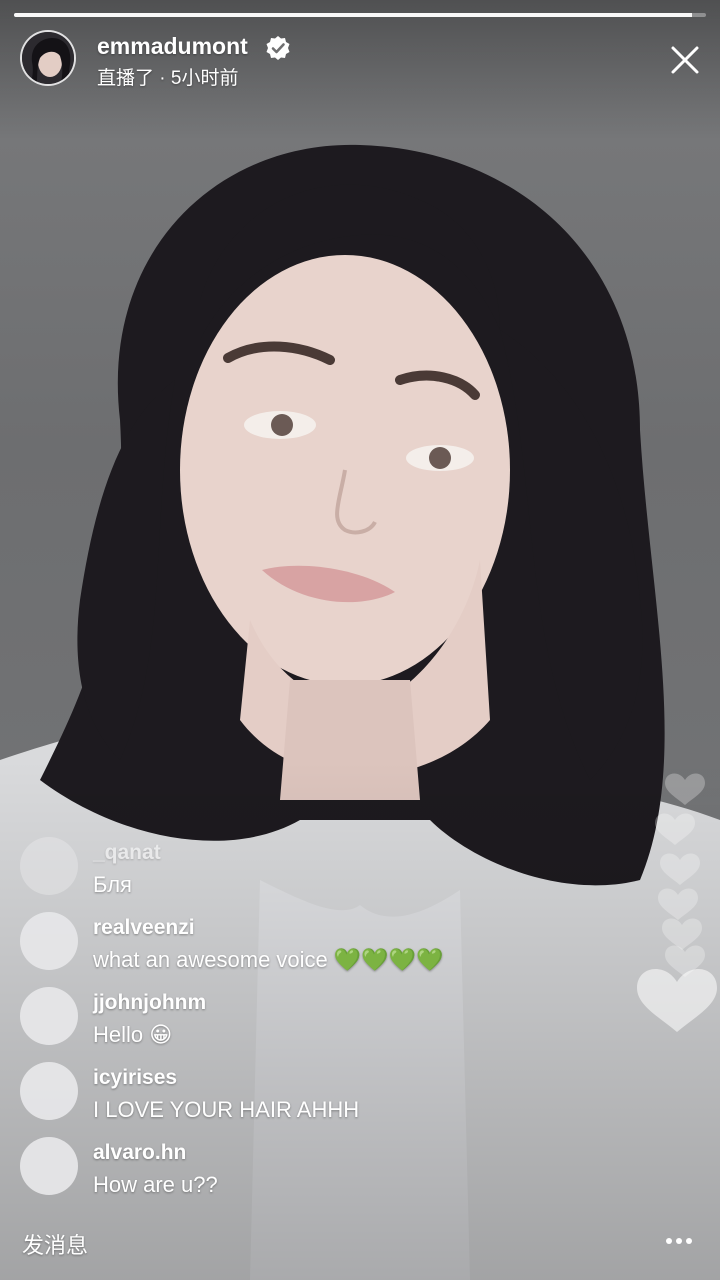  I want to click on verified-badge-icon, so click(278, 48).